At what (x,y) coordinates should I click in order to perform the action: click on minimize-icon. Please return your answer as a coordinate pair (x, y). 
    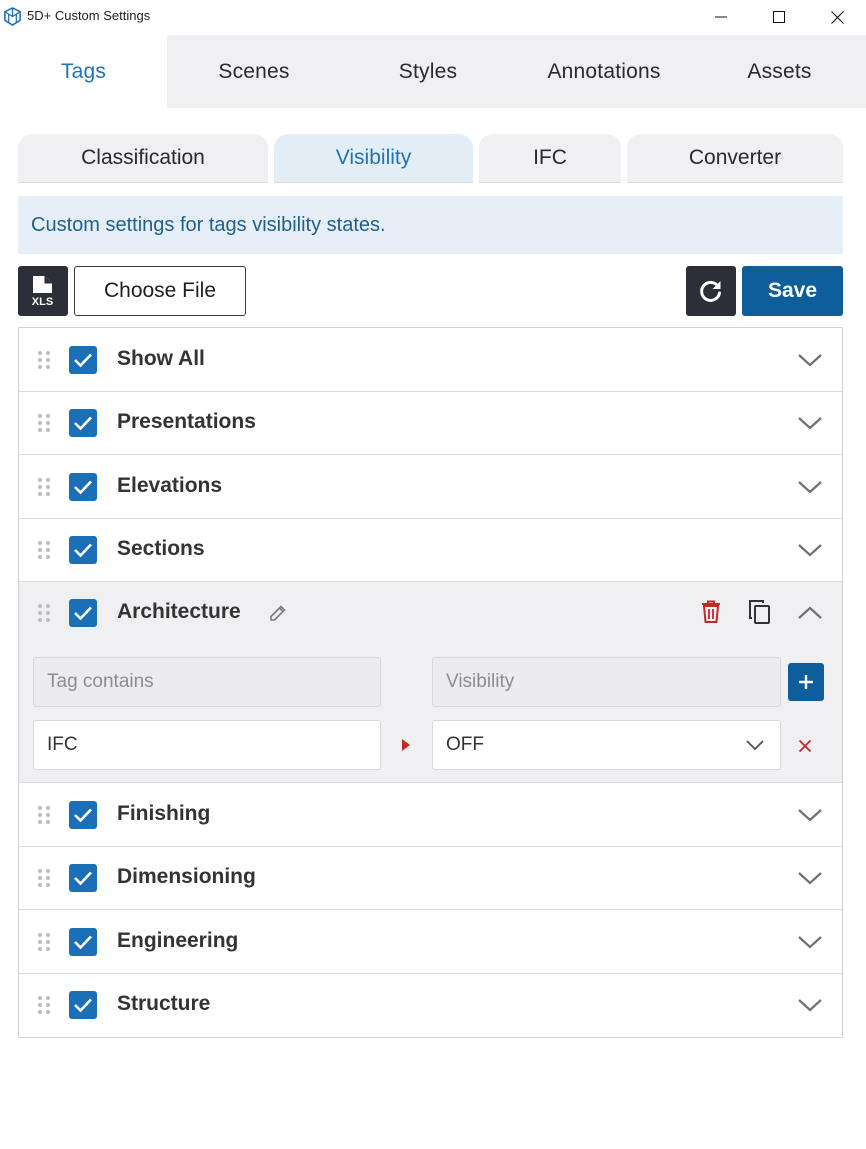
    Looking at the image, I should click on (721, 17).